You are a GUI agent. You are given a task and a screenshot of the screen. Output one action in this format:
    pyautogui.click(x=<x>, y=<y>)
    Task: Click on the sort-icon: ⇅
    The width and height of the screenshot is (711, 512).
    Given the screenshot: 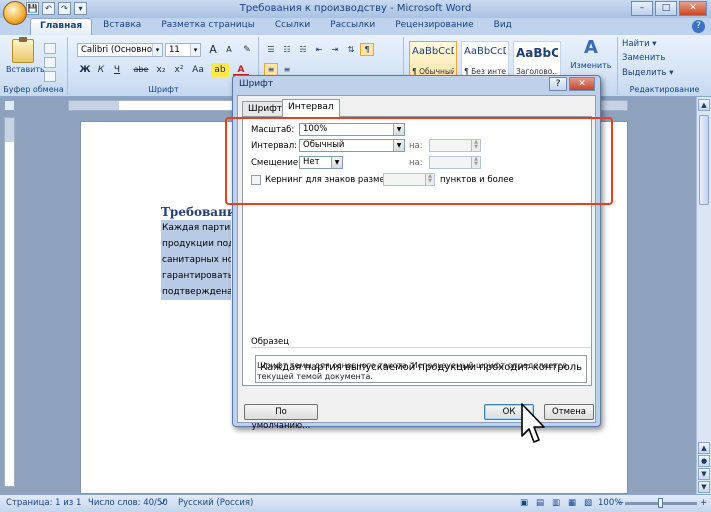 What is the action you would take?
    pyautogui.click(x=351, y=49)
    